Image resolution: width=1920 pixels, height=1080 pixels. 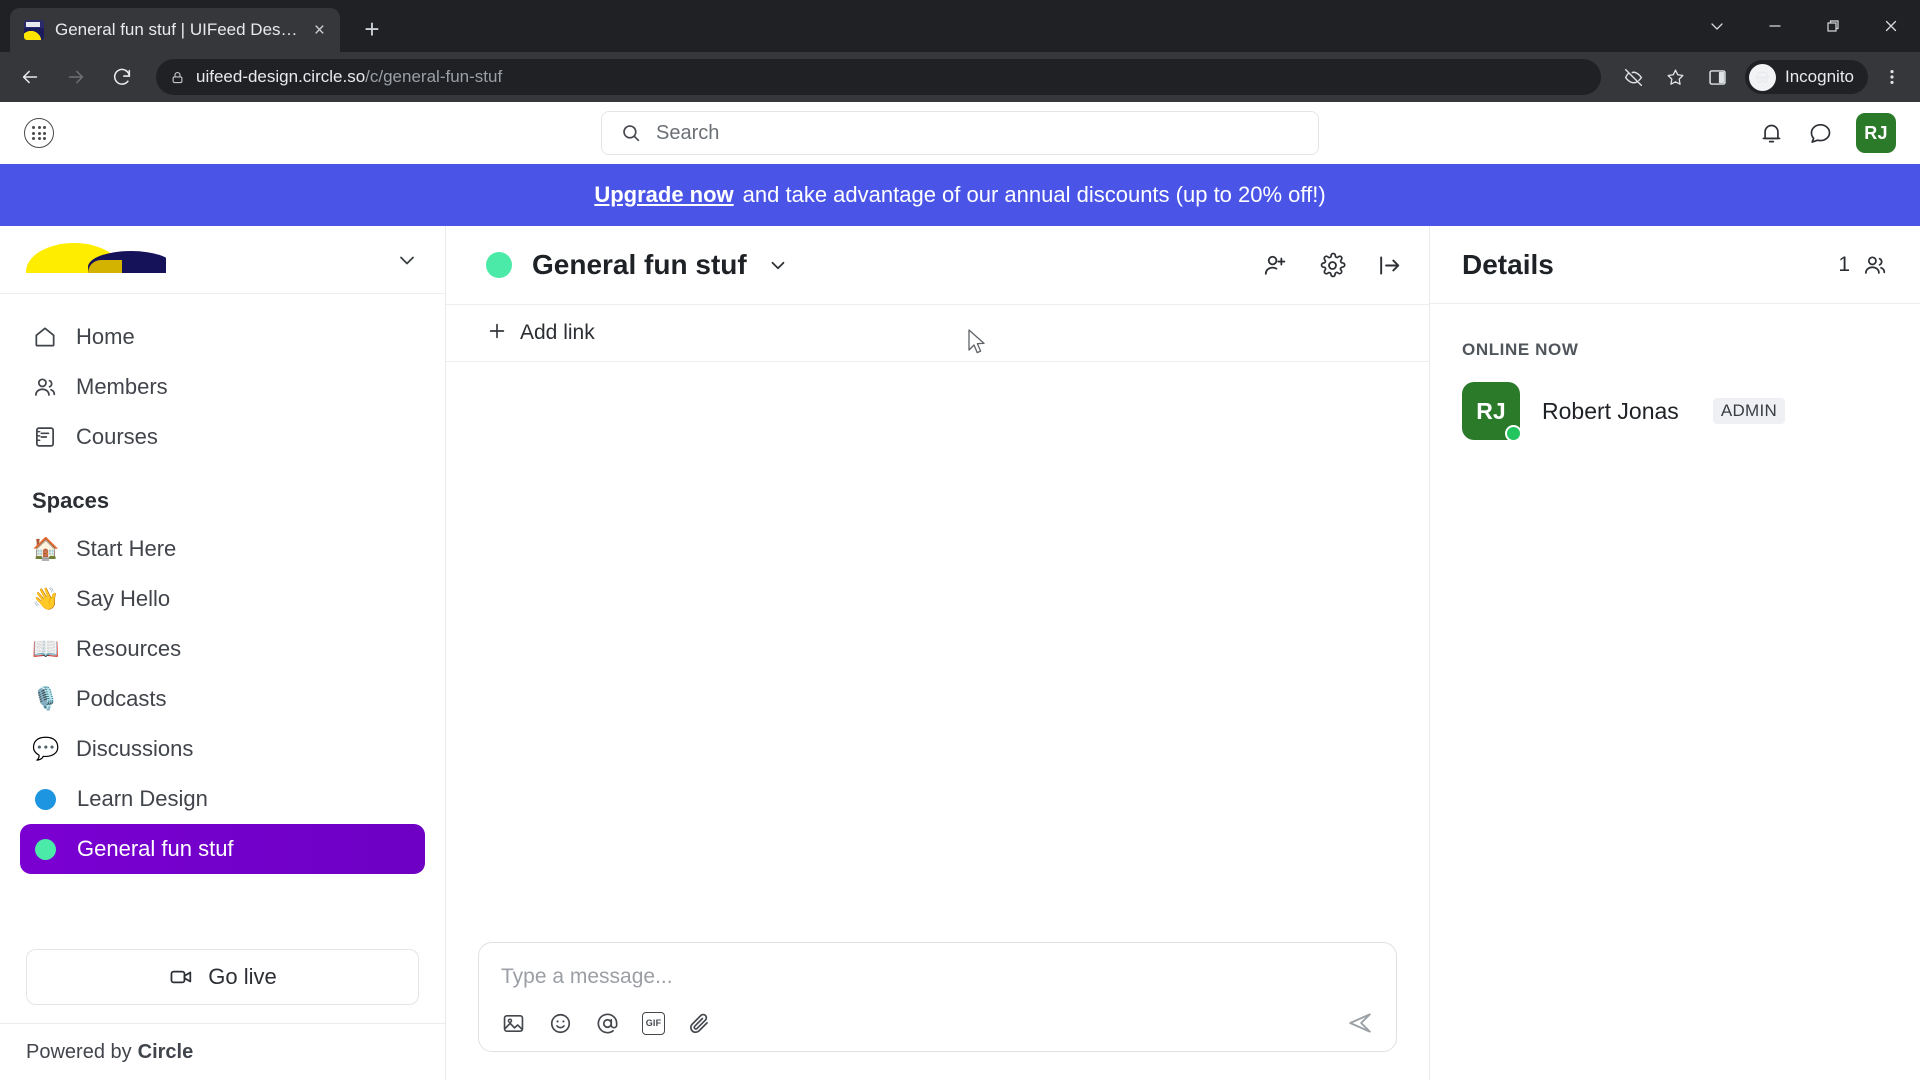 What do you see at coordinates (1508, 264) in the screenshot?
I see `details-title: Details` at bounding box center [1508, 264].